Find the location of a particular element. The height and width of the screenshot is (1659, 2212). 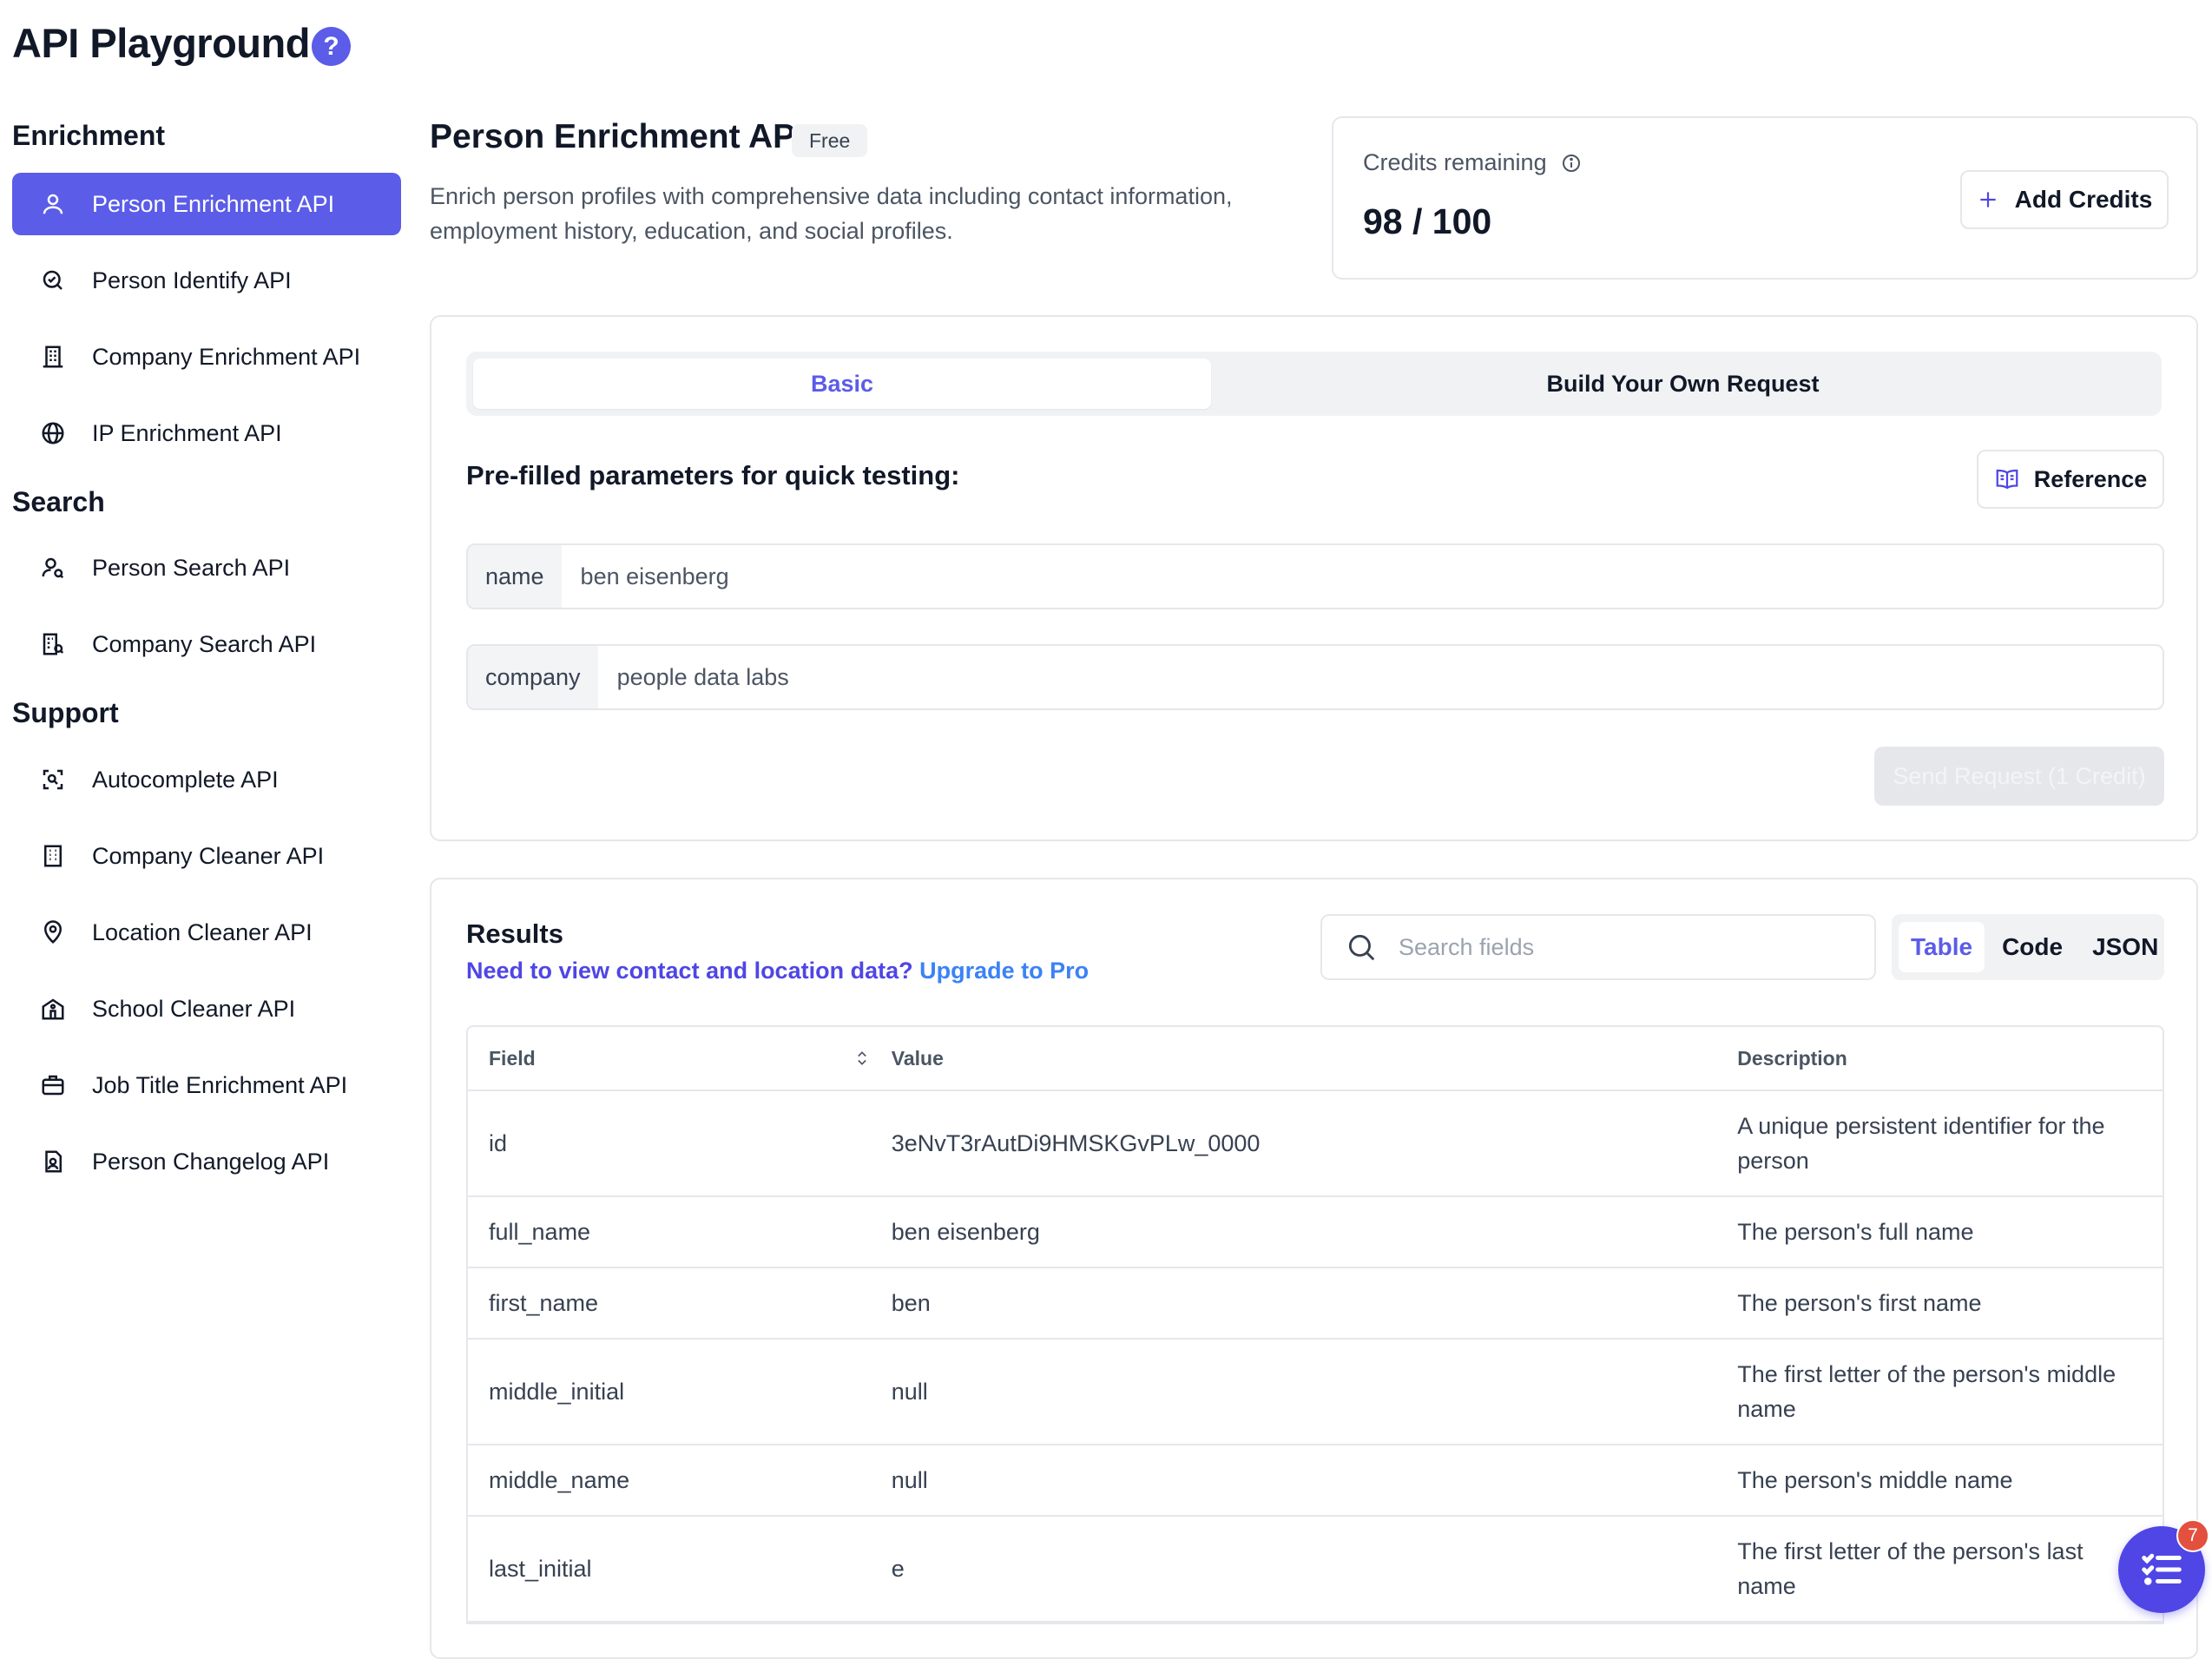

view-table-button: Table is located at coordinates (1942, 947).